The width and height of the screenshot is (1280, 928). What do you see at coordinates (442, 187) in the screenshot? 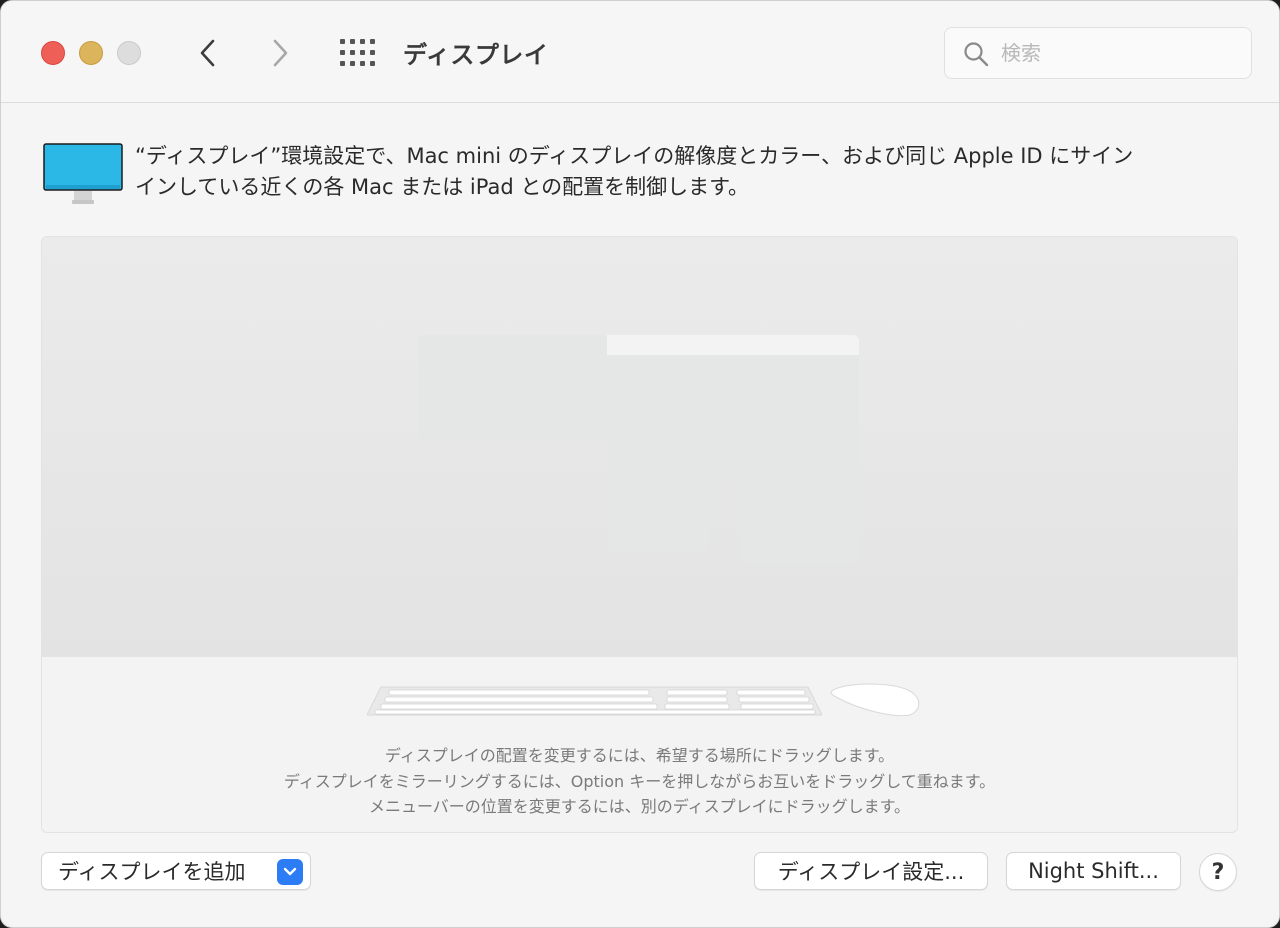
I see `description-line-2: インしている近くの各 Mac または iPad との配置を制御します。` at bounding box center [442, 187].